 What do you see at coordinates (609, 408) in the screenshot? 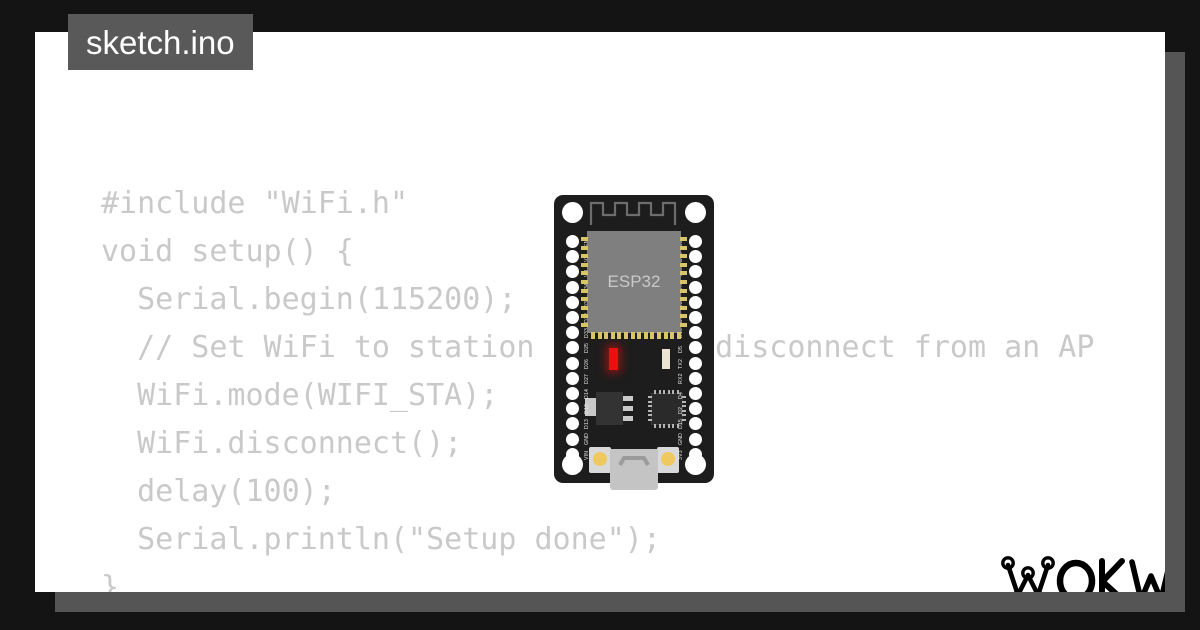
I see `voltage-regulator` at bounding box center [609, 408].